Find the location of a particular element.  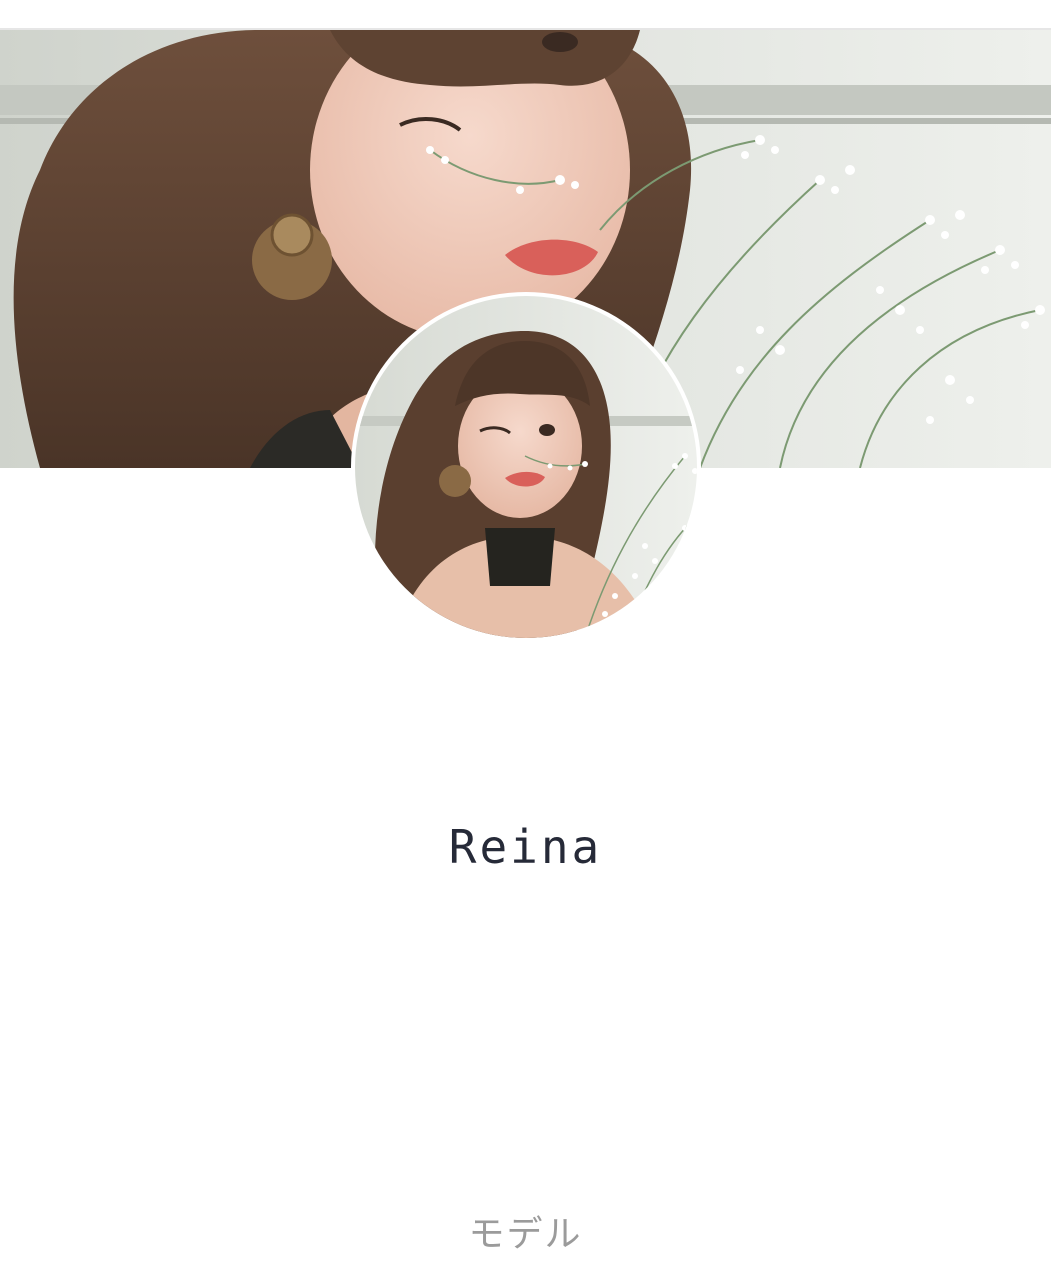

avatar-photo-image is located at coordinates (526, 467).